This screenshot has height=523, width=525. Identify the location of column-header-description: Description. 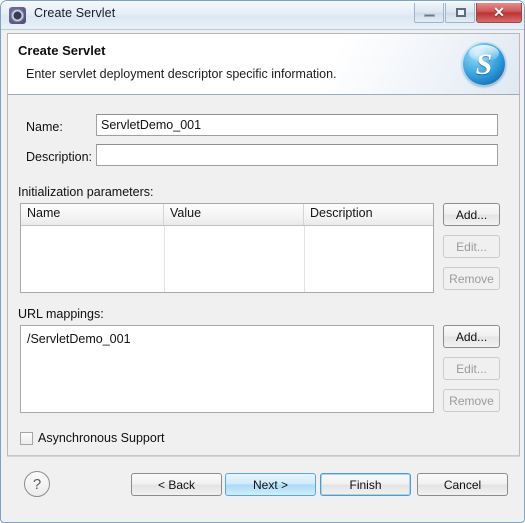
(368, 214).